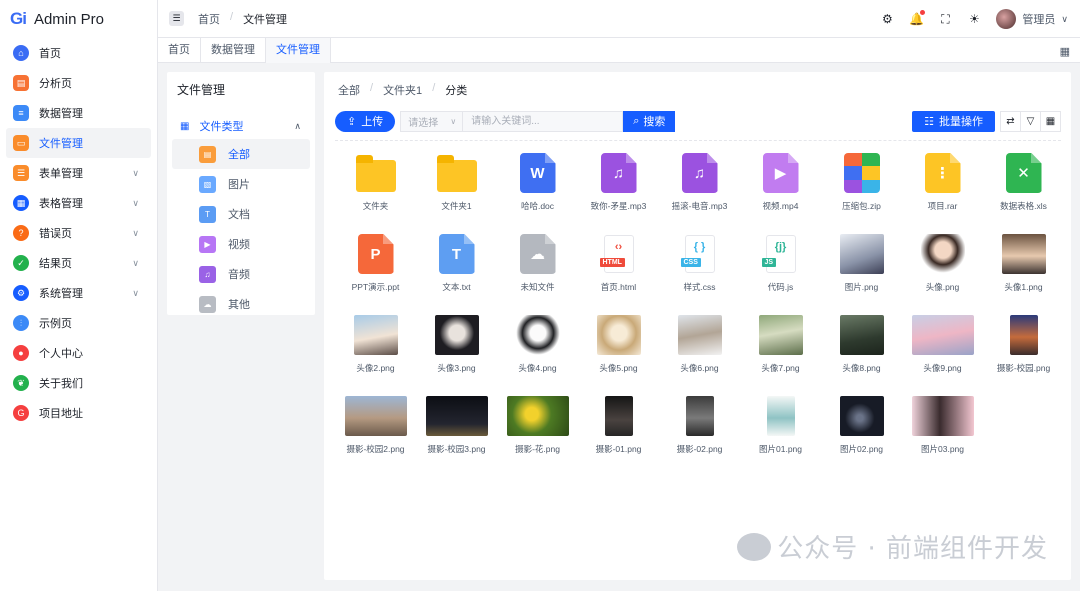  I want to click on file-item: P PPT演示.ppt, so click(375, 271).